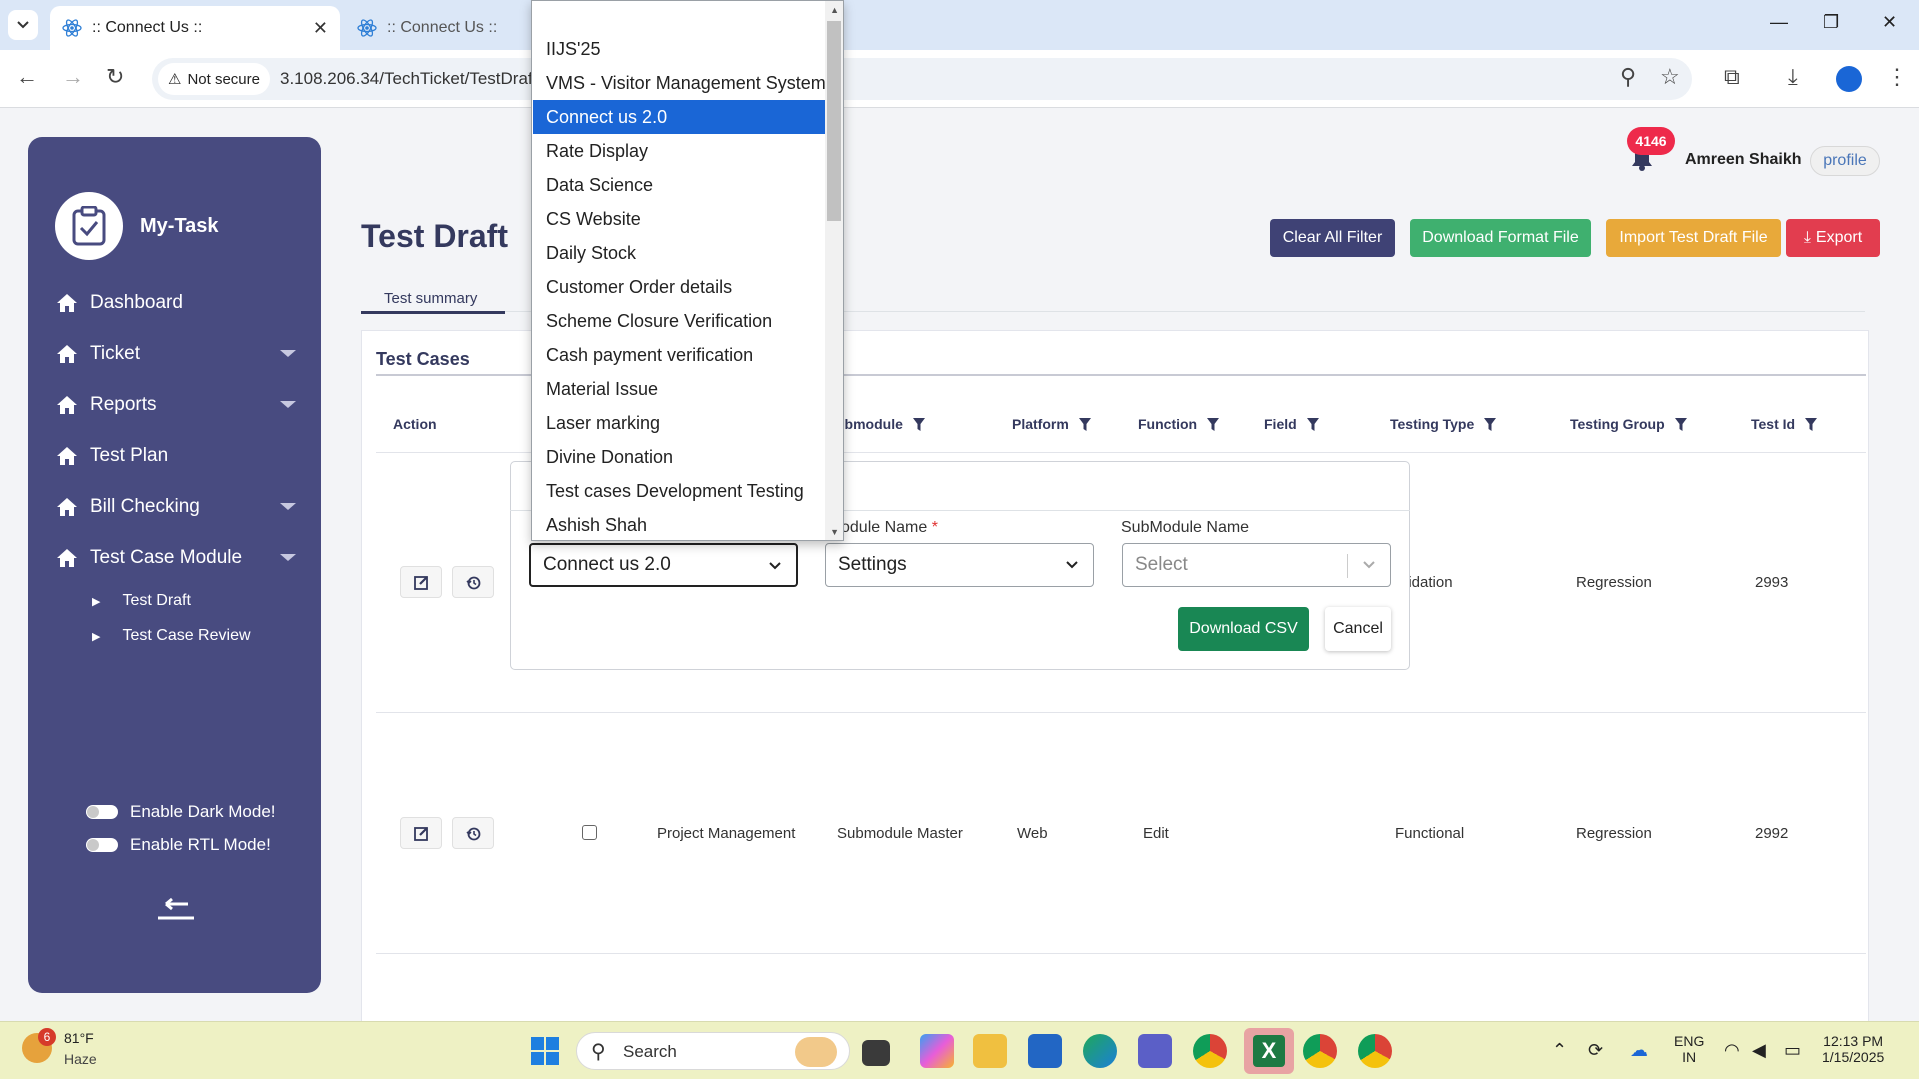 The image size is (1919, 1079). What do you see at coordinates (679, 491) in the screenshot?
I see `dropdown-option: Test cases Development Testing` at bounding box center [679, 491].